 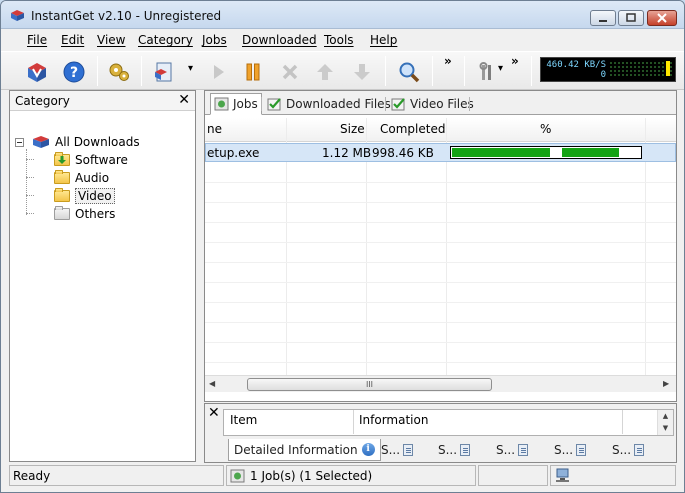 I want to click on move-up-button, so click(x=325, y=72).